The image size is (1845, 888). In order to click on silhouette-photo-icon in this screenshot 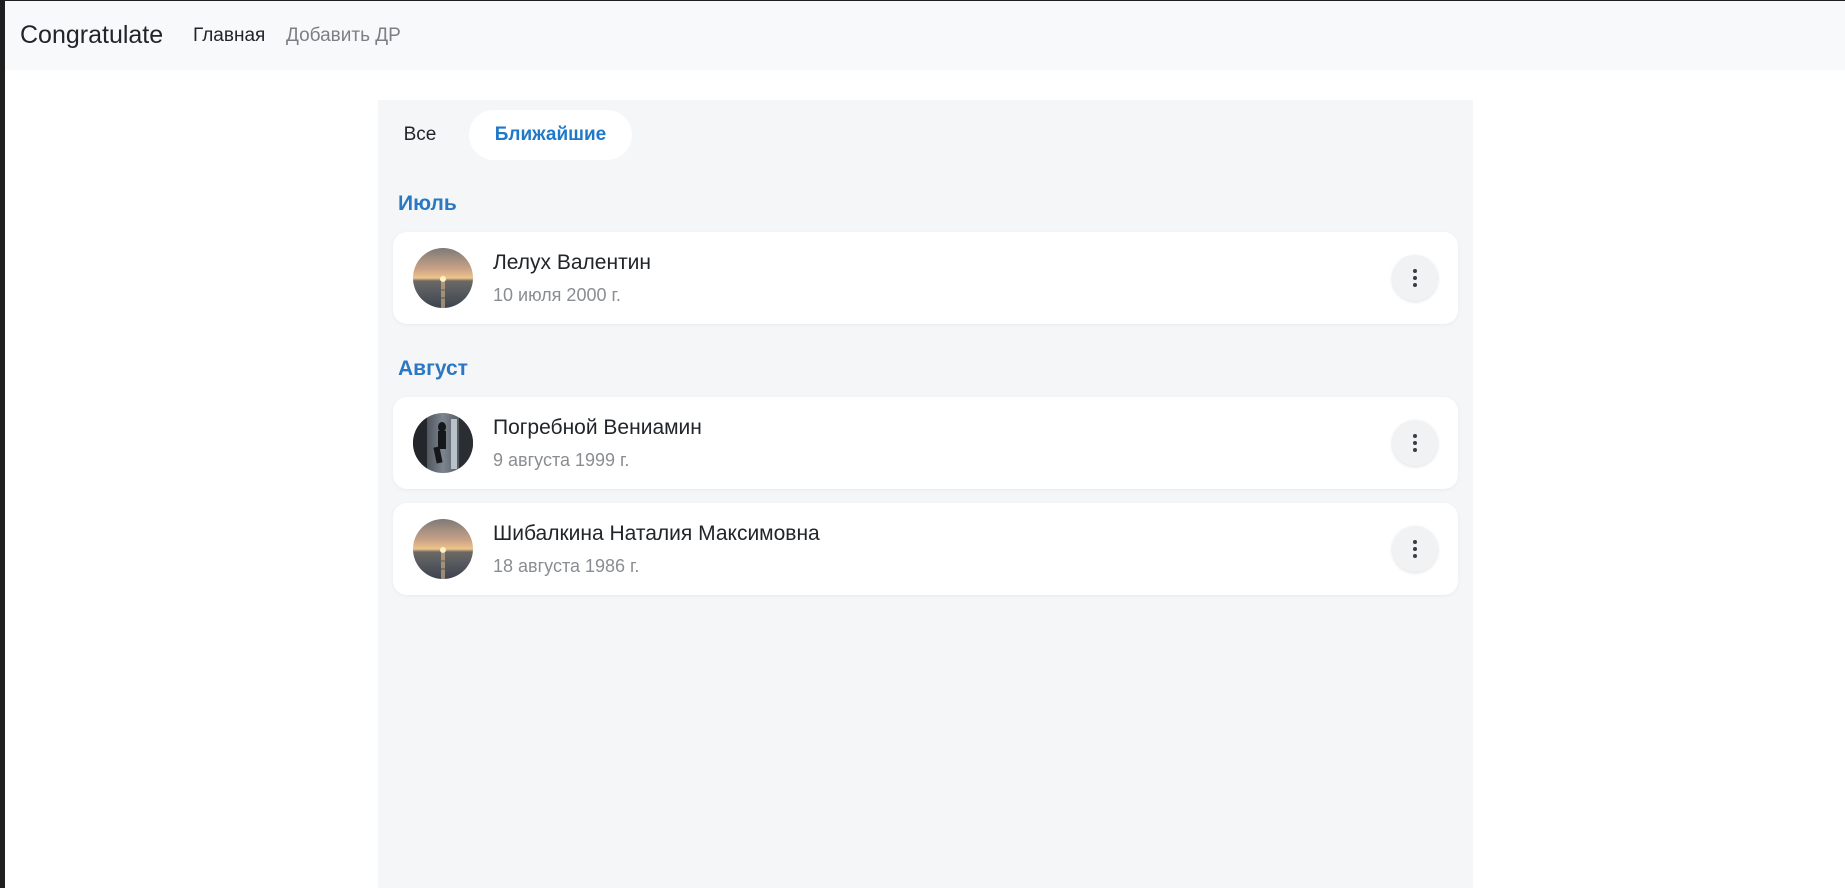, I will do `click(443, 443)`.